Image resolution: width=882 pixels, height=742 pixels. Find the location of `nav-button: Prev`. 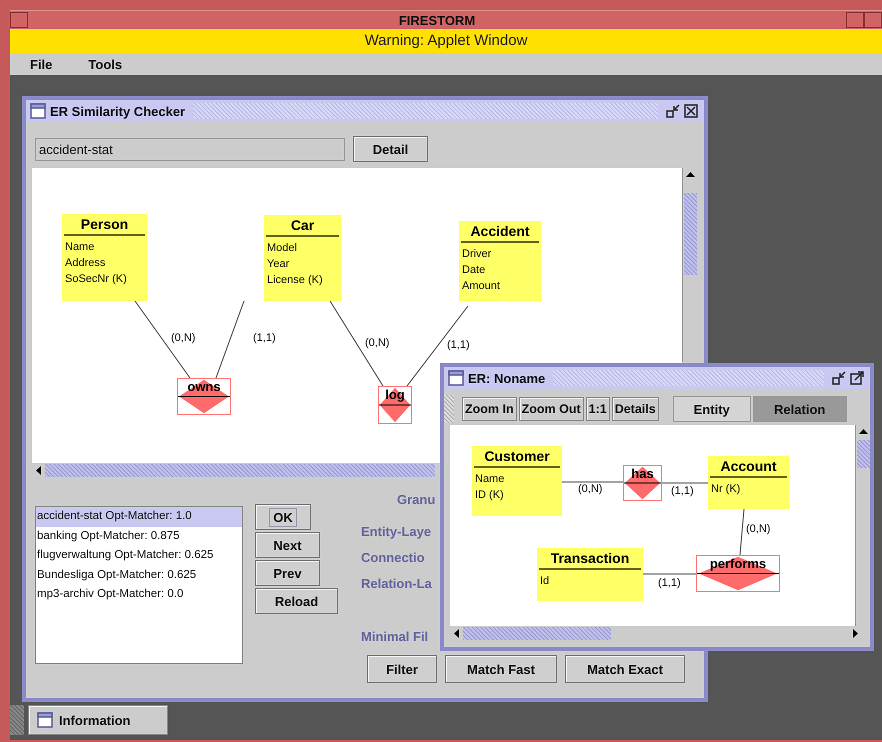

nav-button: Prev is located at coordinates (287, 573).